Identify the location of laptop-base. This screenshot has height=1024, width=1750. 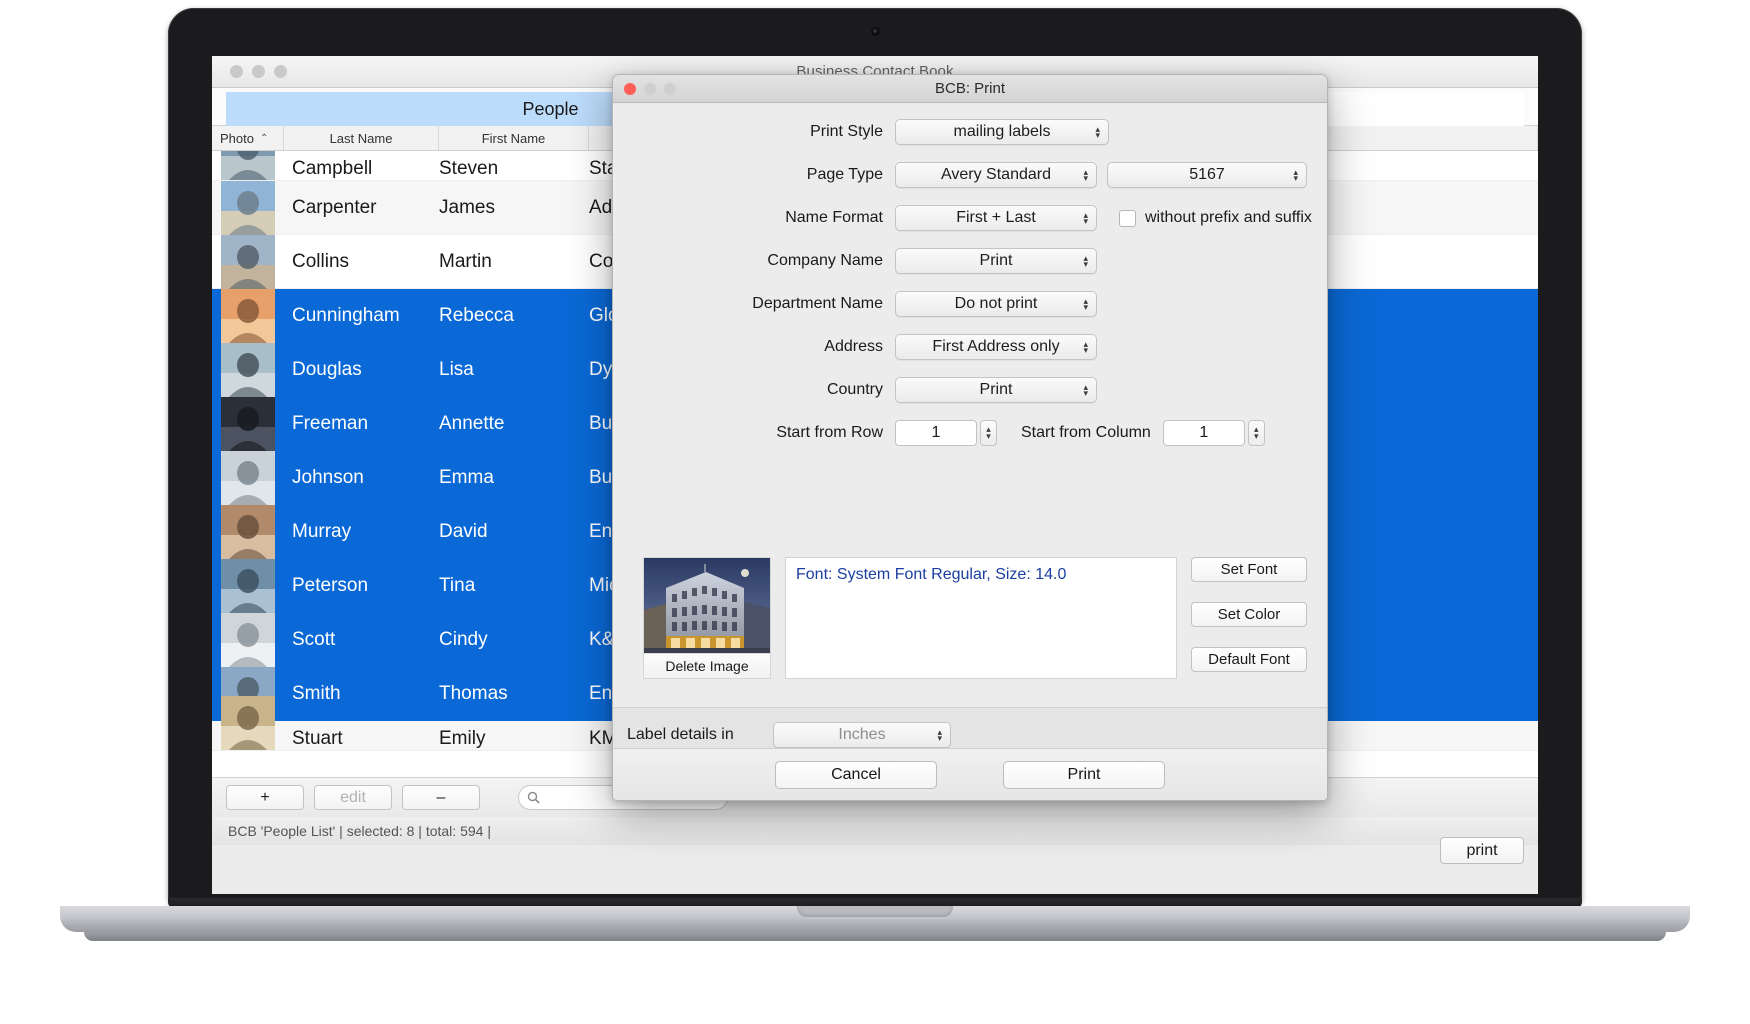
(875, 919).